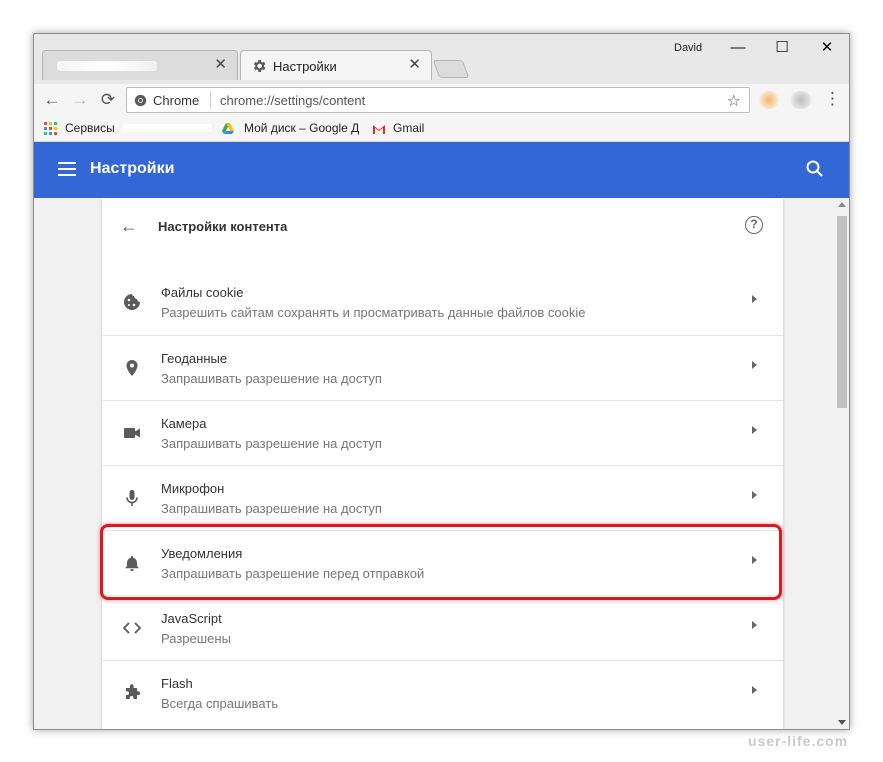 The image size is (883, 762). Describe the element at coordinates (193, 488) in the screenshot. I see `setting-title: Микрофон` at that location.